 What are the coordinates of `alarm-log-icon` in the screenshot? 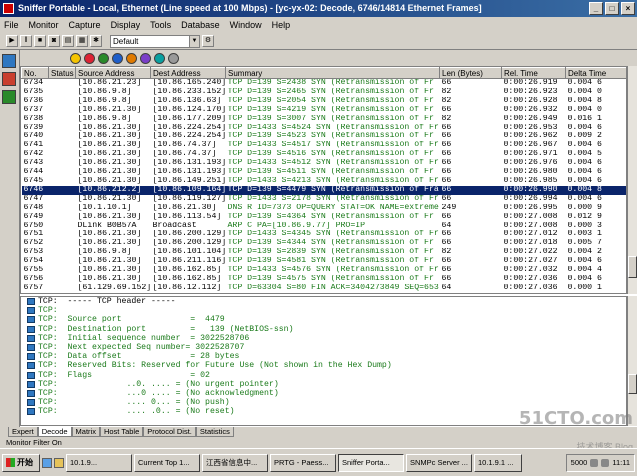 It's located at (173, 58).